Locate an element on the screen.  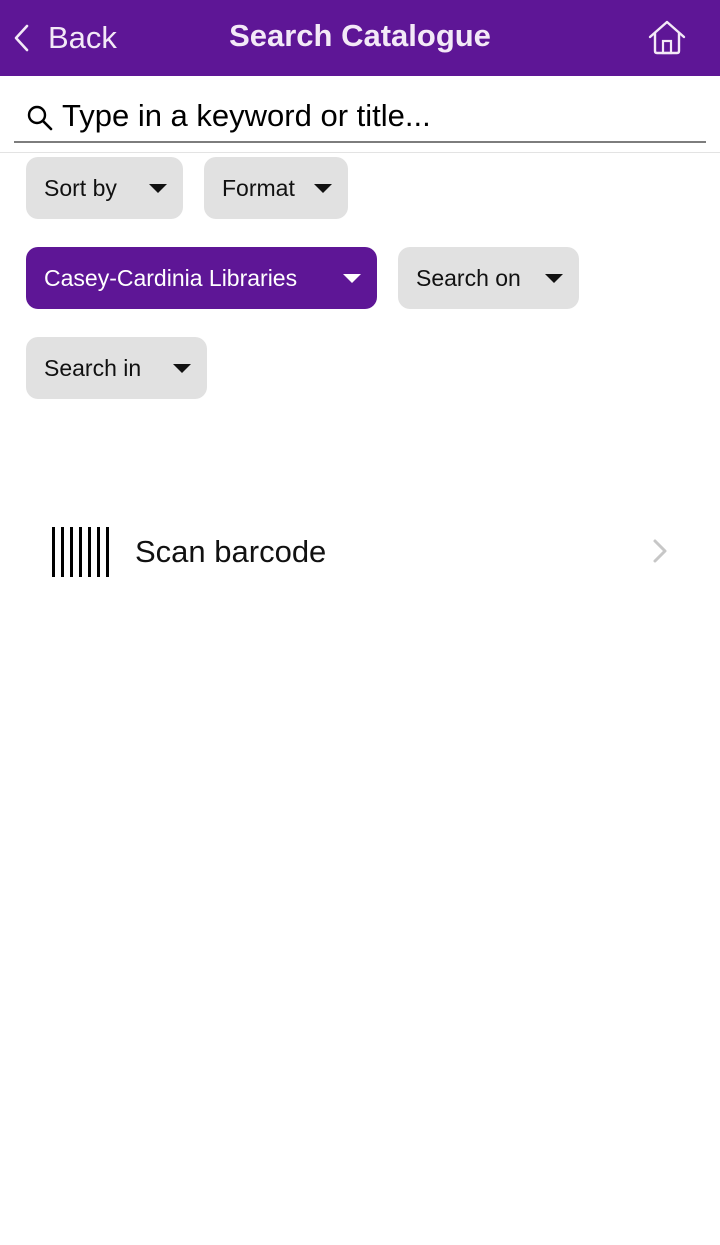
barcode-icon is located at coordinates (80, 552).